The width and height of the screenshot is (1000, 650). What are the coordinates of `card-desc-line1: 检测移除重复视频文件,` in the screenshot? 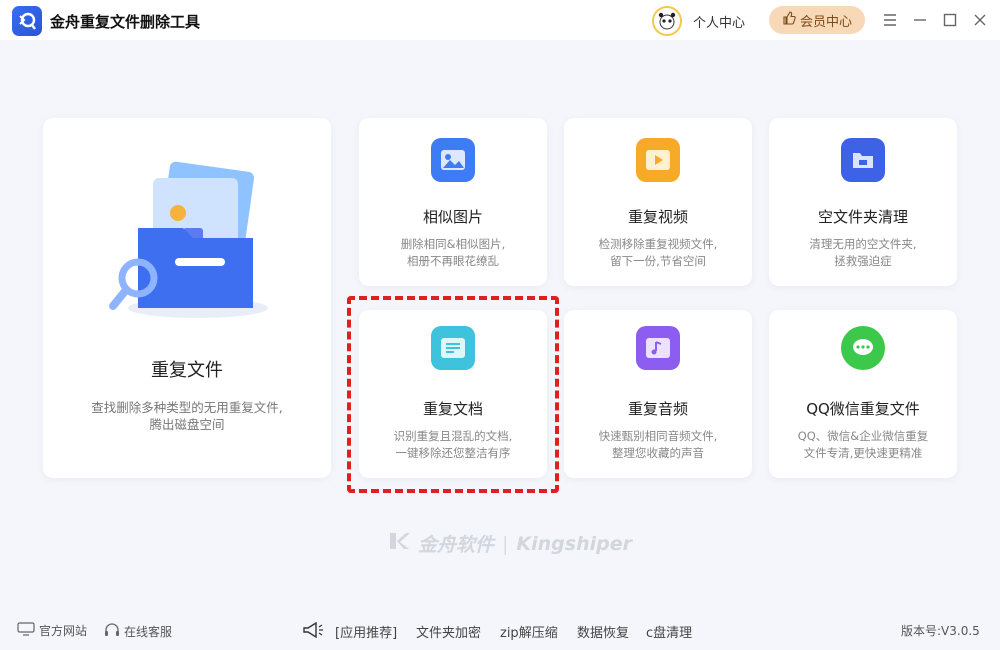 It's located at (658, 244).